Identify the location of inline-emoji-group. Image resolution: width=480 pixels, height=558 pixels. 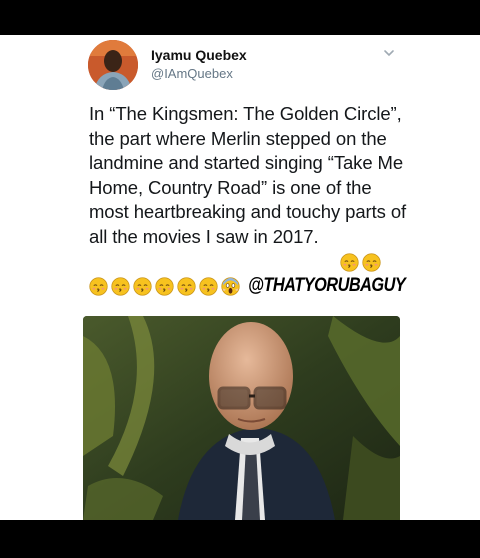
(362, 262).